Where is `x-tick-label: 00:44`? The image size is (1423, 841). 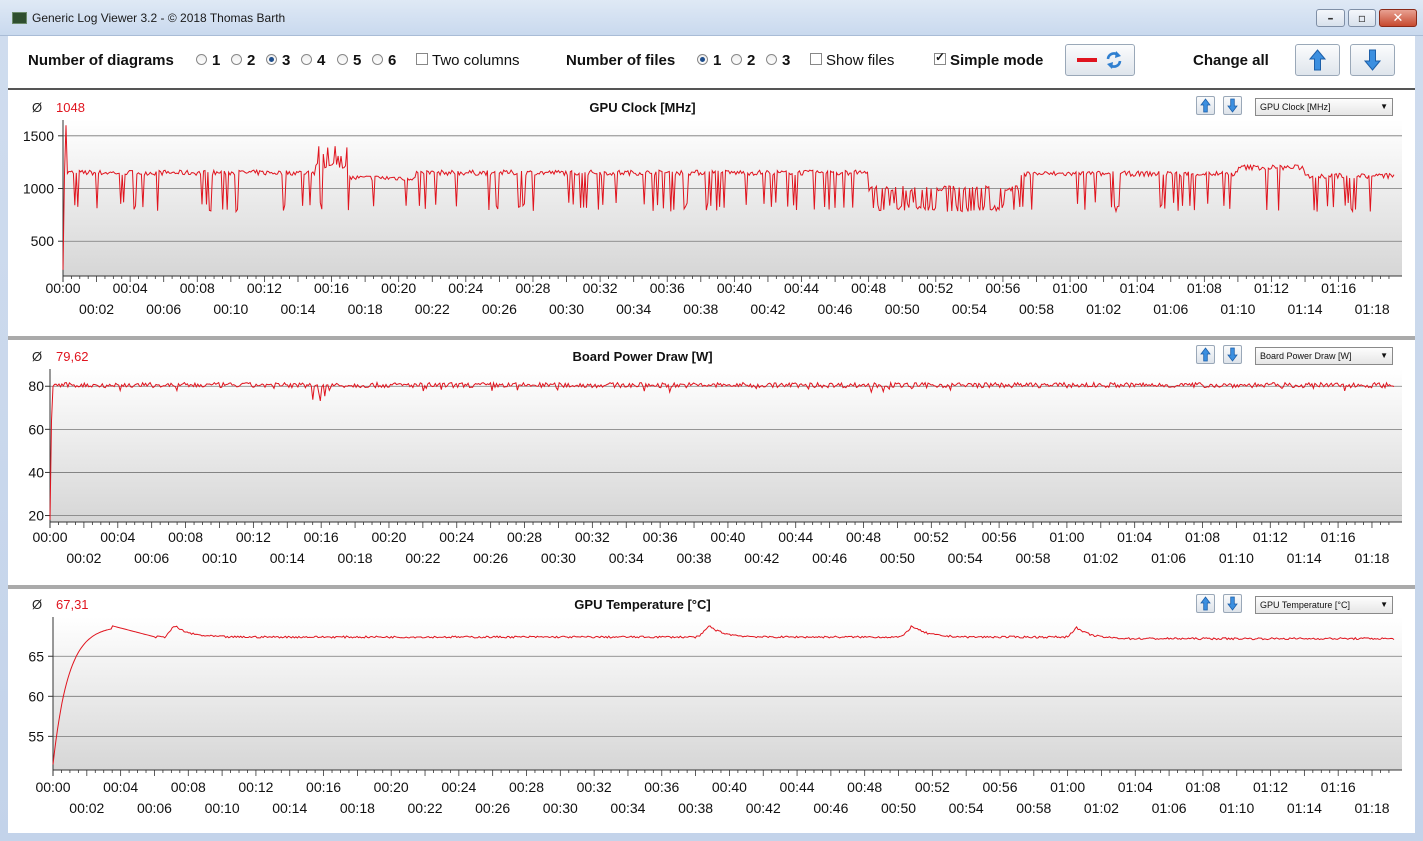
x-tick-label: 00:44 is located at coordinates (797, 787).